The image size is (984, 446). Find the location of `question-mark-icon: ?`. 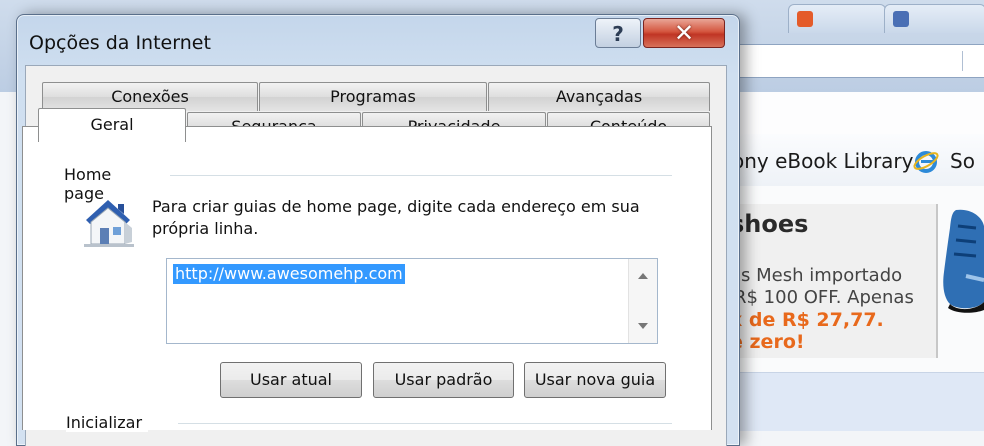

question-mark-icon: ? is located at coordinates (618, 34).